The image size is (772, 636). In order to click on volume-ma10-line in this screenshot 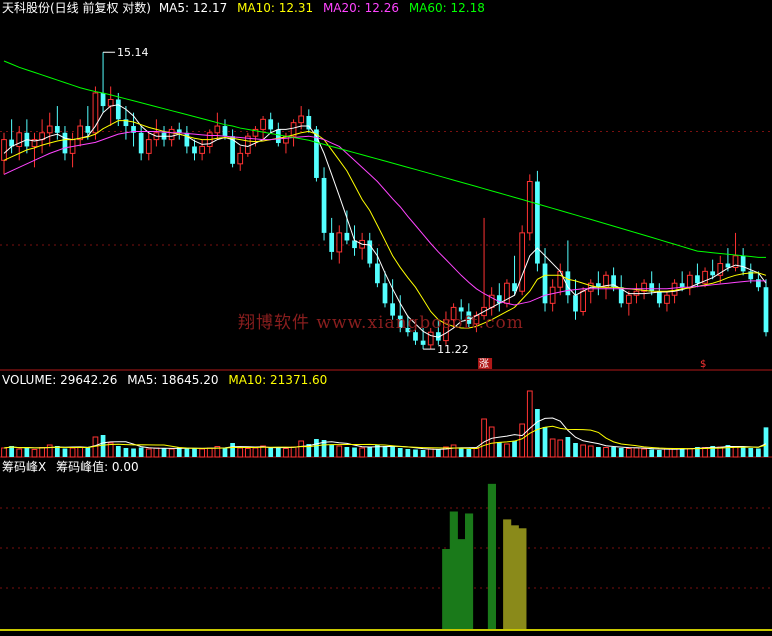, I will do `click(385, 437)`.